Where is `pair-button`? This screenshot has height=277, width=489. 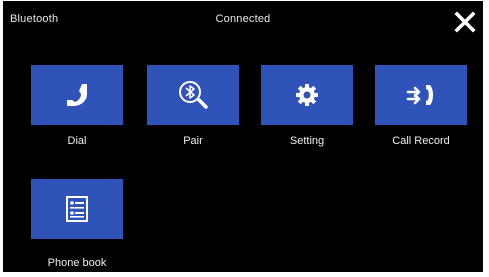 pair-button is located at coordinates (193, 95).